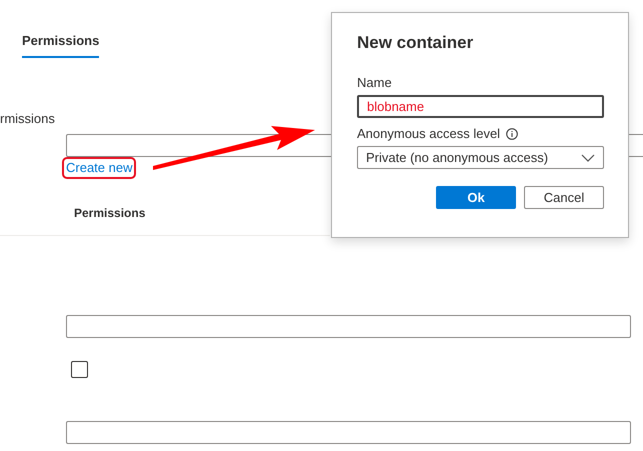 Image resolution: width=643 pixels, height=451 pixels. What do you see at coordinates (512, 134) in the screenshot?
I see `info-icon` at bounding box center [512, 134].